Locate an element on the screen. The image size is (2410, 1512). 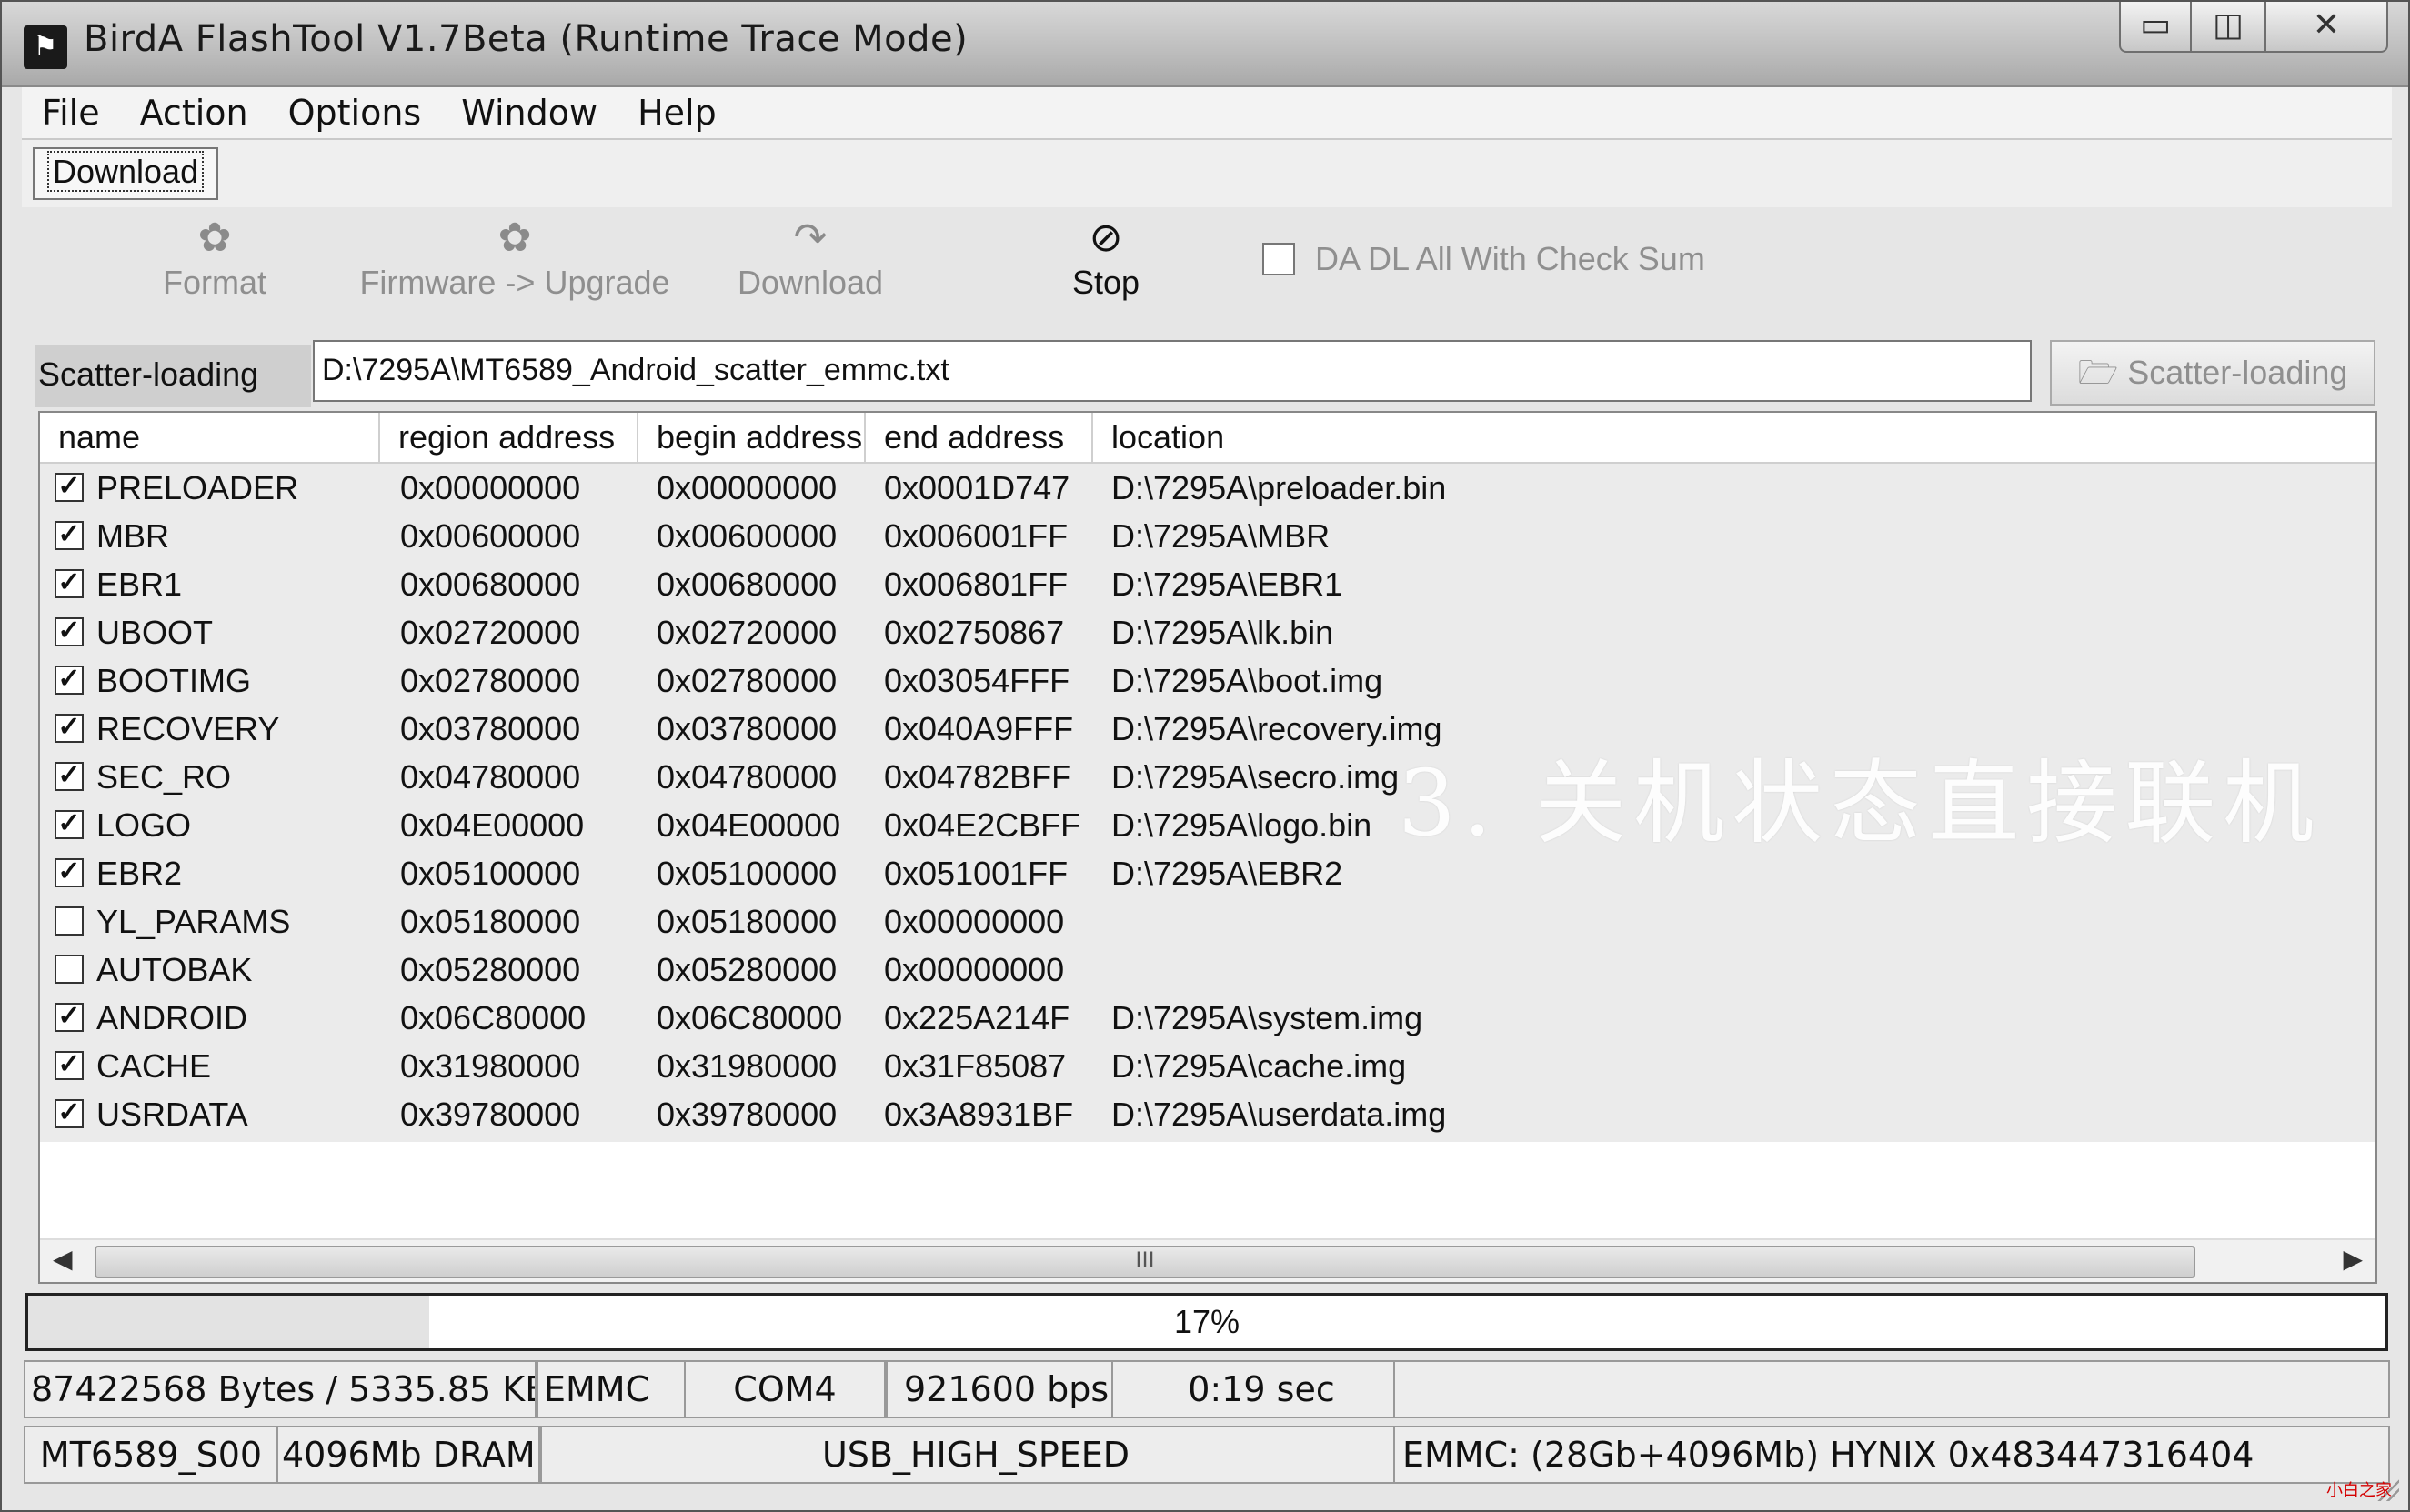
column-location: location is located at coordinates (1734, 437).